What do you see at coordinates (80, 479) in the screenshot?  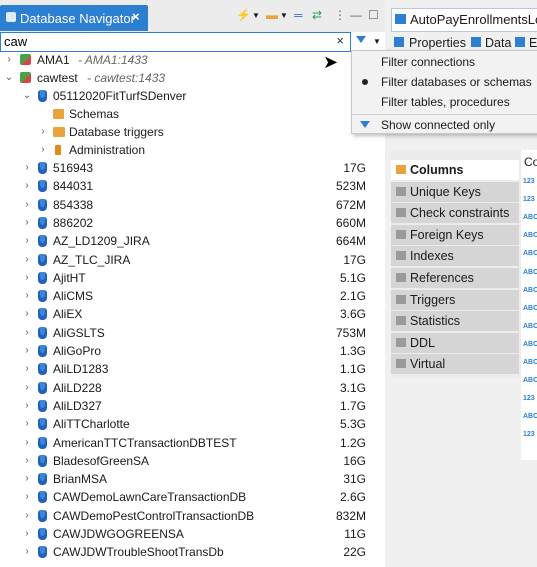 I see `database-name: BrianMSA` at bounding box center [80, 479].